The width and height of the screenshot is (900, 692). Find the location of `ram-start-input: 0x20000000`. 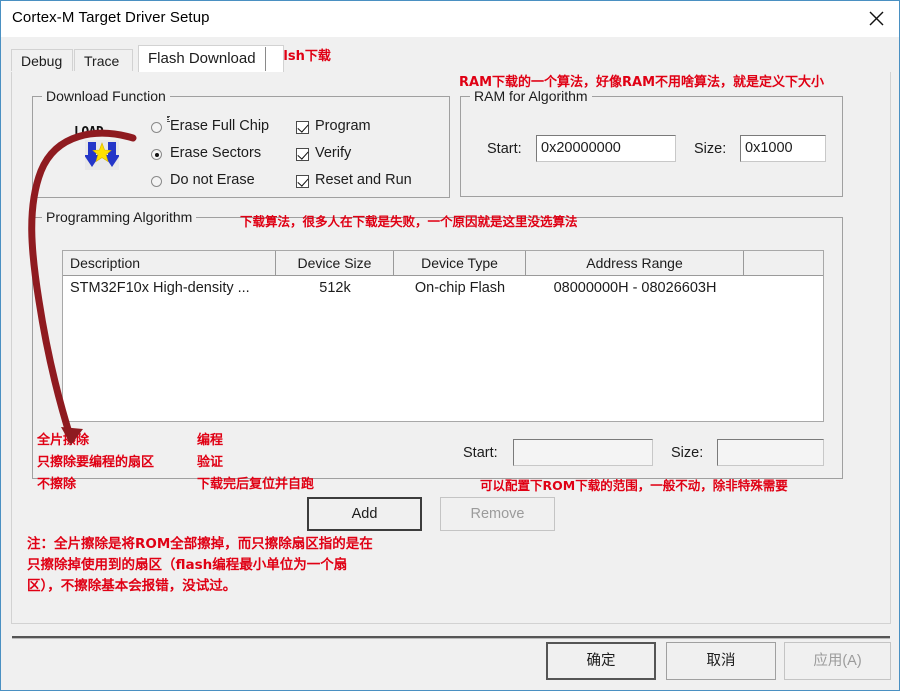

ram-start-input: 0x20000000 is located at coordinates (606, 148).